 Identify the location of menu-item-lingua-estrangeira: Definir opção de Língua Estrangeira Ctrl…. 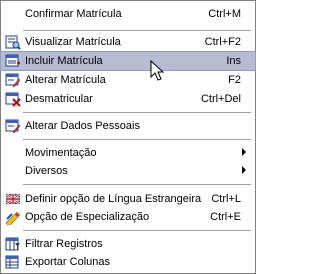
(128, 199).